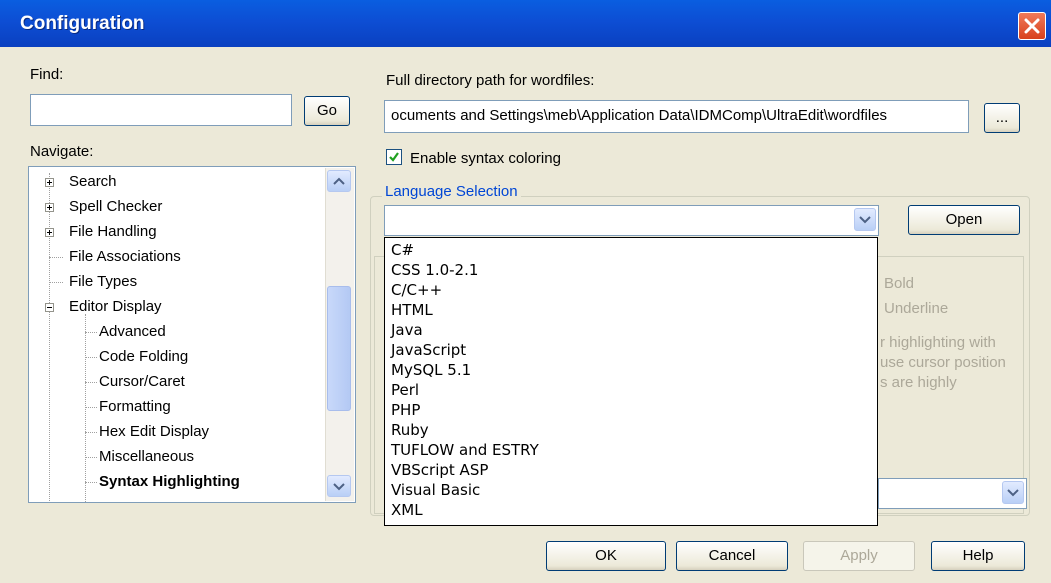 The width and height of the screenshot is (1051, 583). What do you see at coordinates (435, 490) in the screenshot?
I see `language-option: Visual Basic` at bounding box center [435, 490].